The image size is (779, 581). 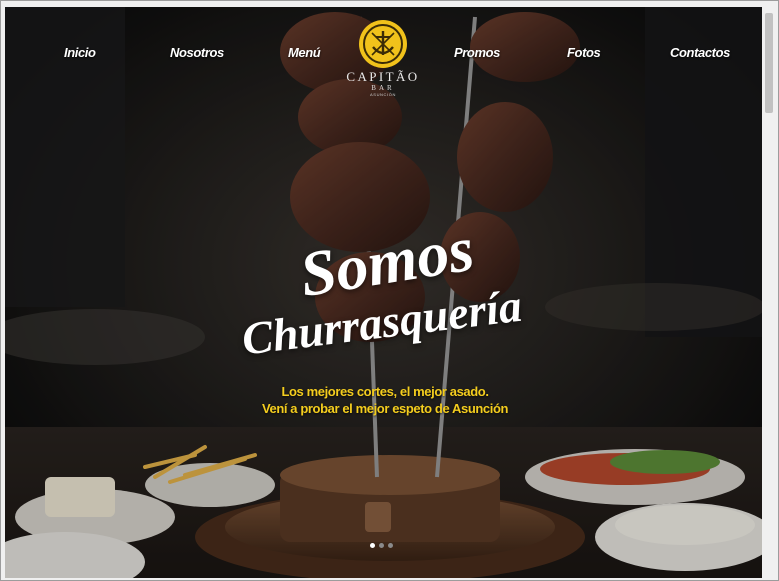 I want to click on brand-logo: CAPITÃO BAR ASUNCIÓN, so click(x=383, y=62).